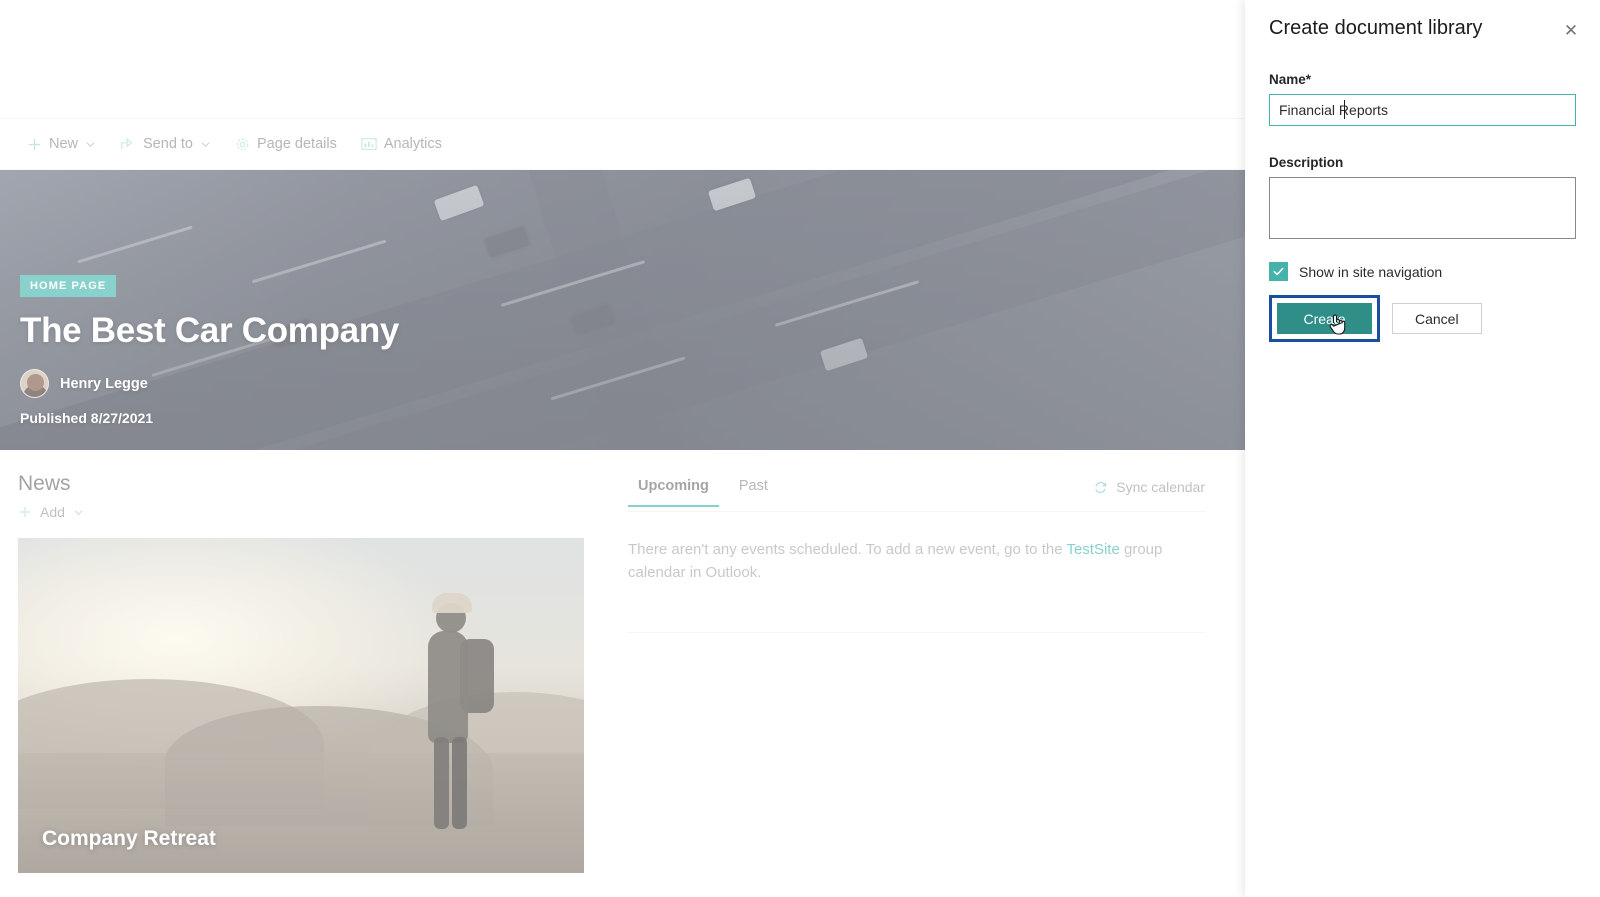 Image resolution: width=1600 pixels, height=897 pixels. I want to click on author-name: Henry Legge, so click(104, 383).